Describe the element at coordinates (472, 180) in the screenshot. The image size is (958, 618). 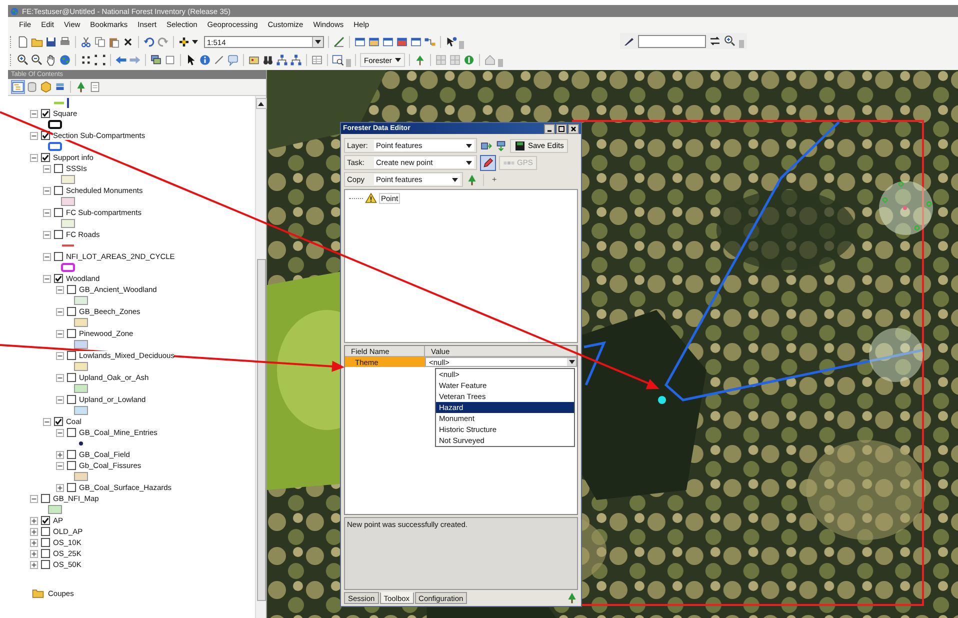
I see `layer-tree-icon` at that location.